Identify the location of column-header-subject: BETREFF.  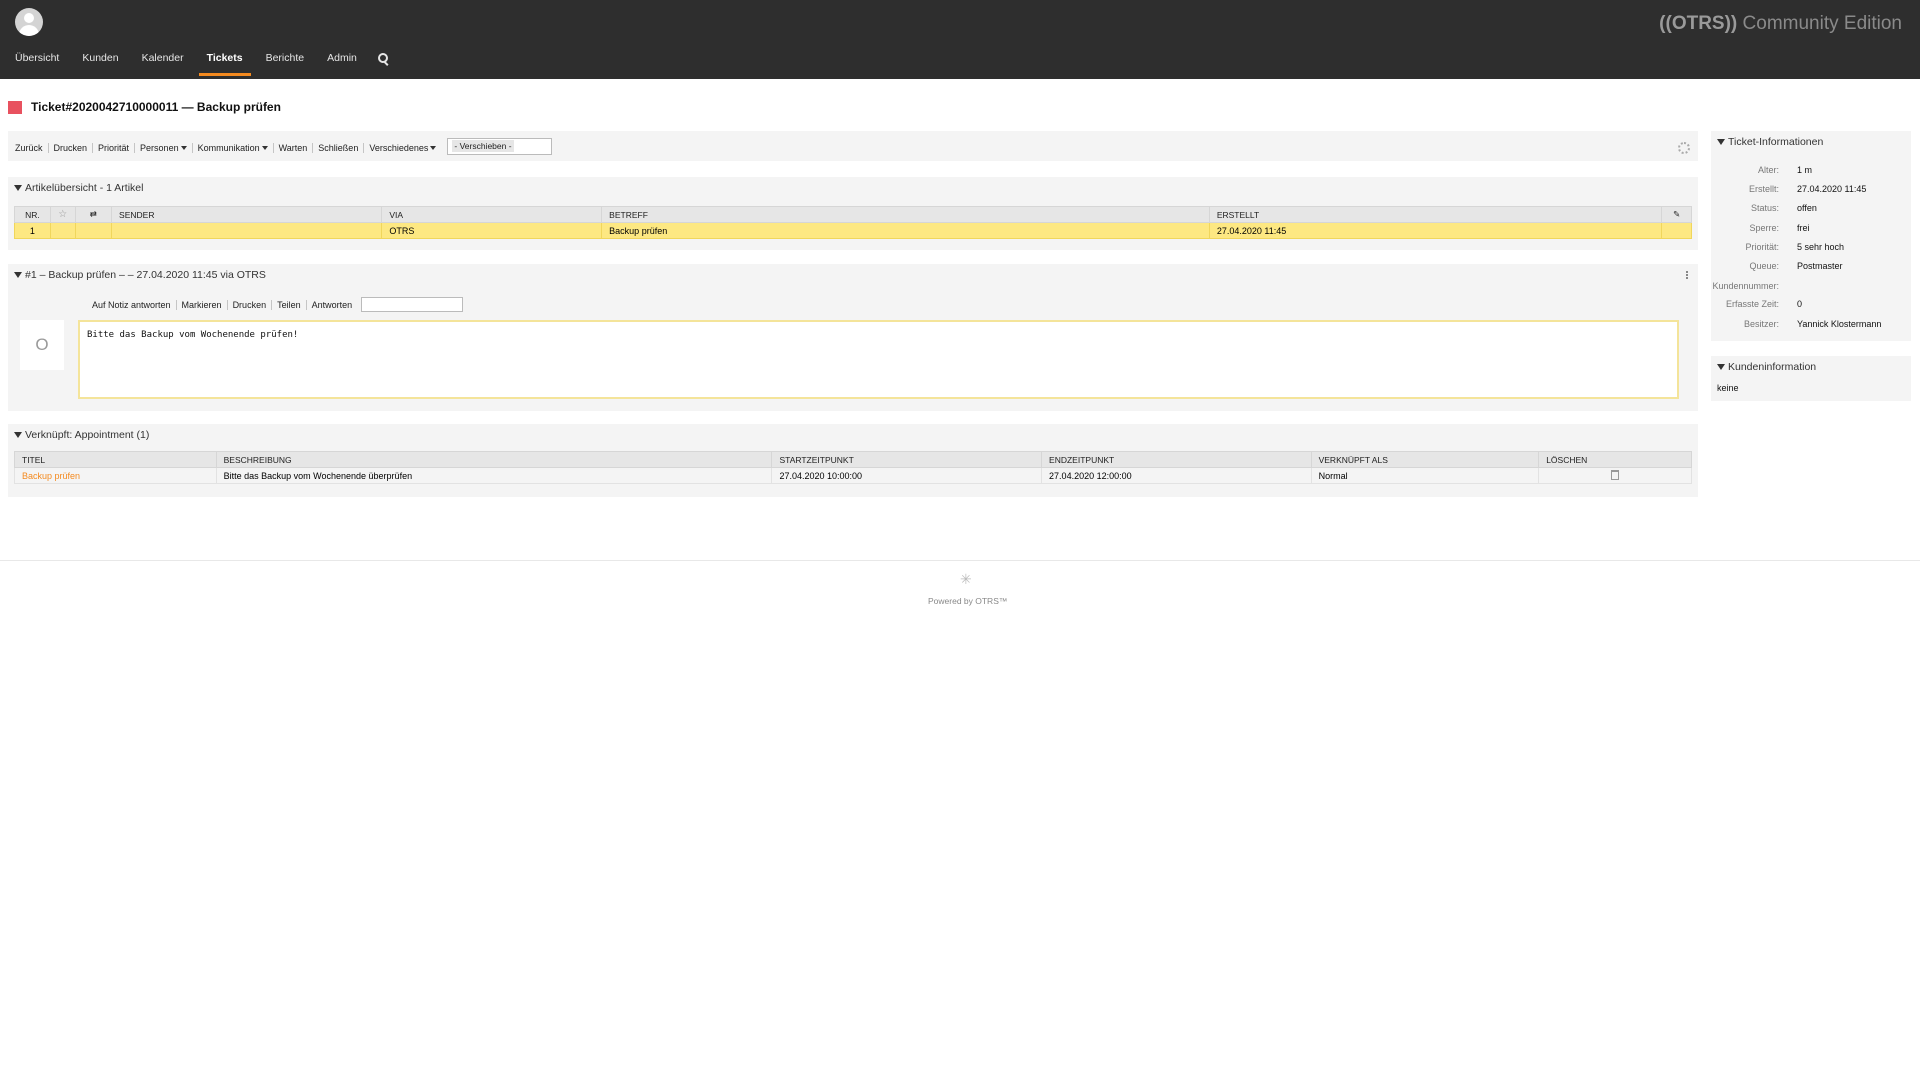
(905, 214).